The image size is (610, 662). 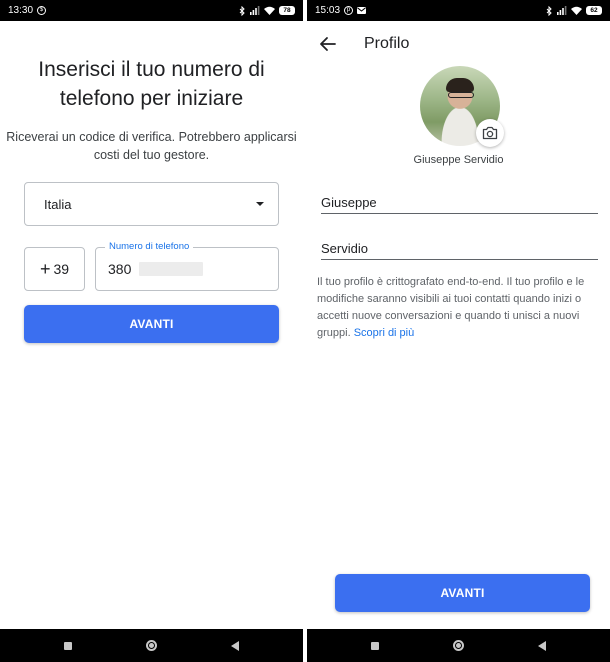 I want to click on battery-icon: 62, so click(x=594, y=10).